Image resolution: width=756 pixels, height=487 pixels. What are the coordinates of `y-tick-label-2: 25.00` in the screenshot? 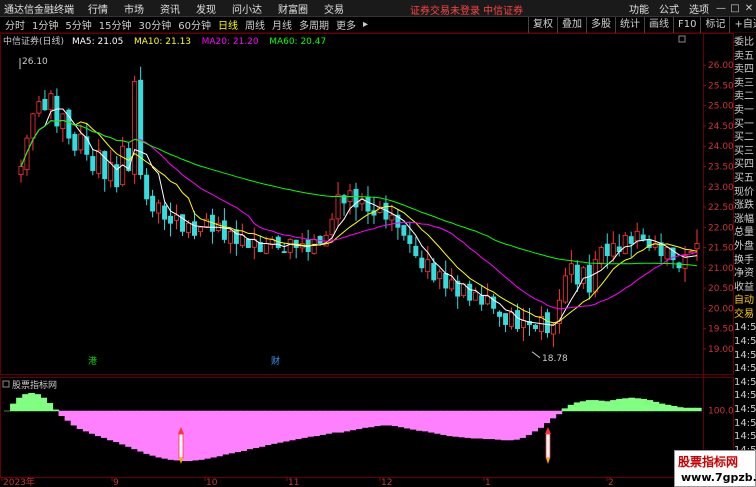 It's located at (721, 107).